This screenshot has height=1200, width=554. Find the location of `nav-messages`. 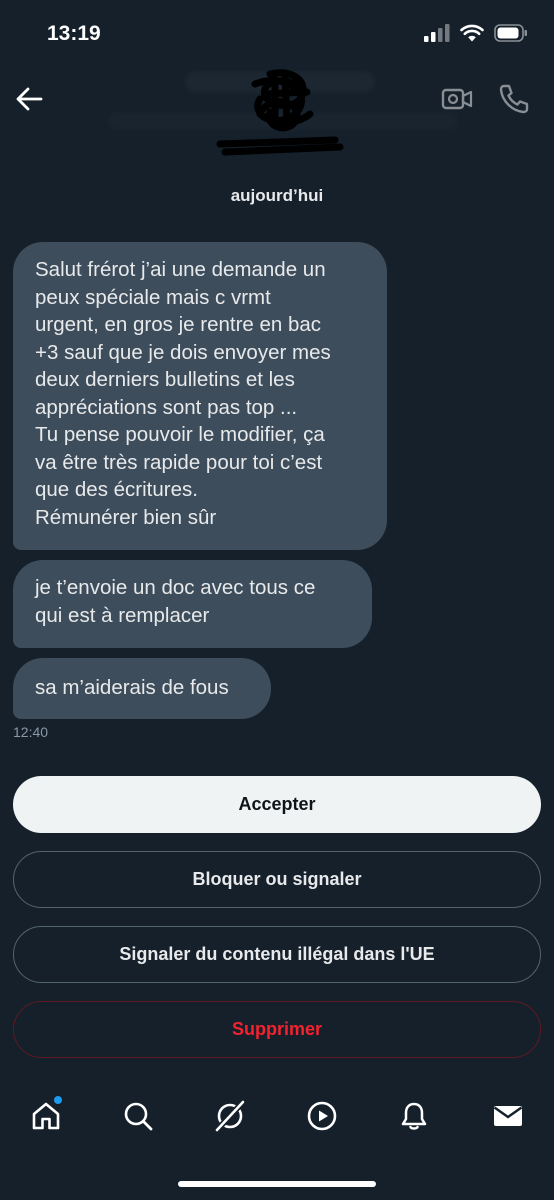

nav-messages is located at coordinates (508, 1116).